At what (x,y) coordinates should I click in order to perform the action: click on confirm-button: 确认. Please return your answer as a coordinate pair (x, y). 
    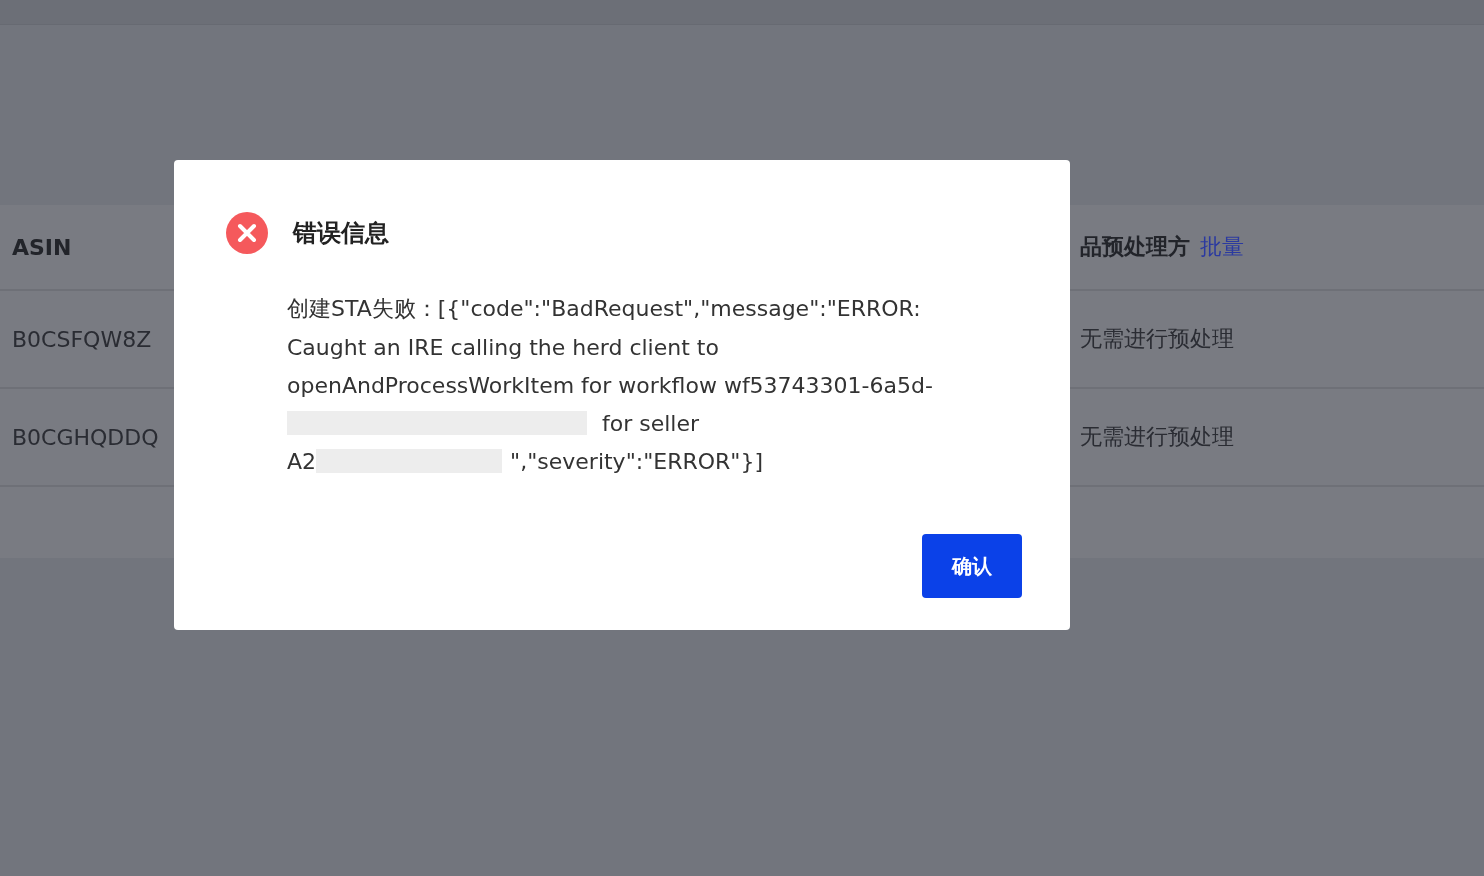
    Looking at the image, I should click on (972, 566).